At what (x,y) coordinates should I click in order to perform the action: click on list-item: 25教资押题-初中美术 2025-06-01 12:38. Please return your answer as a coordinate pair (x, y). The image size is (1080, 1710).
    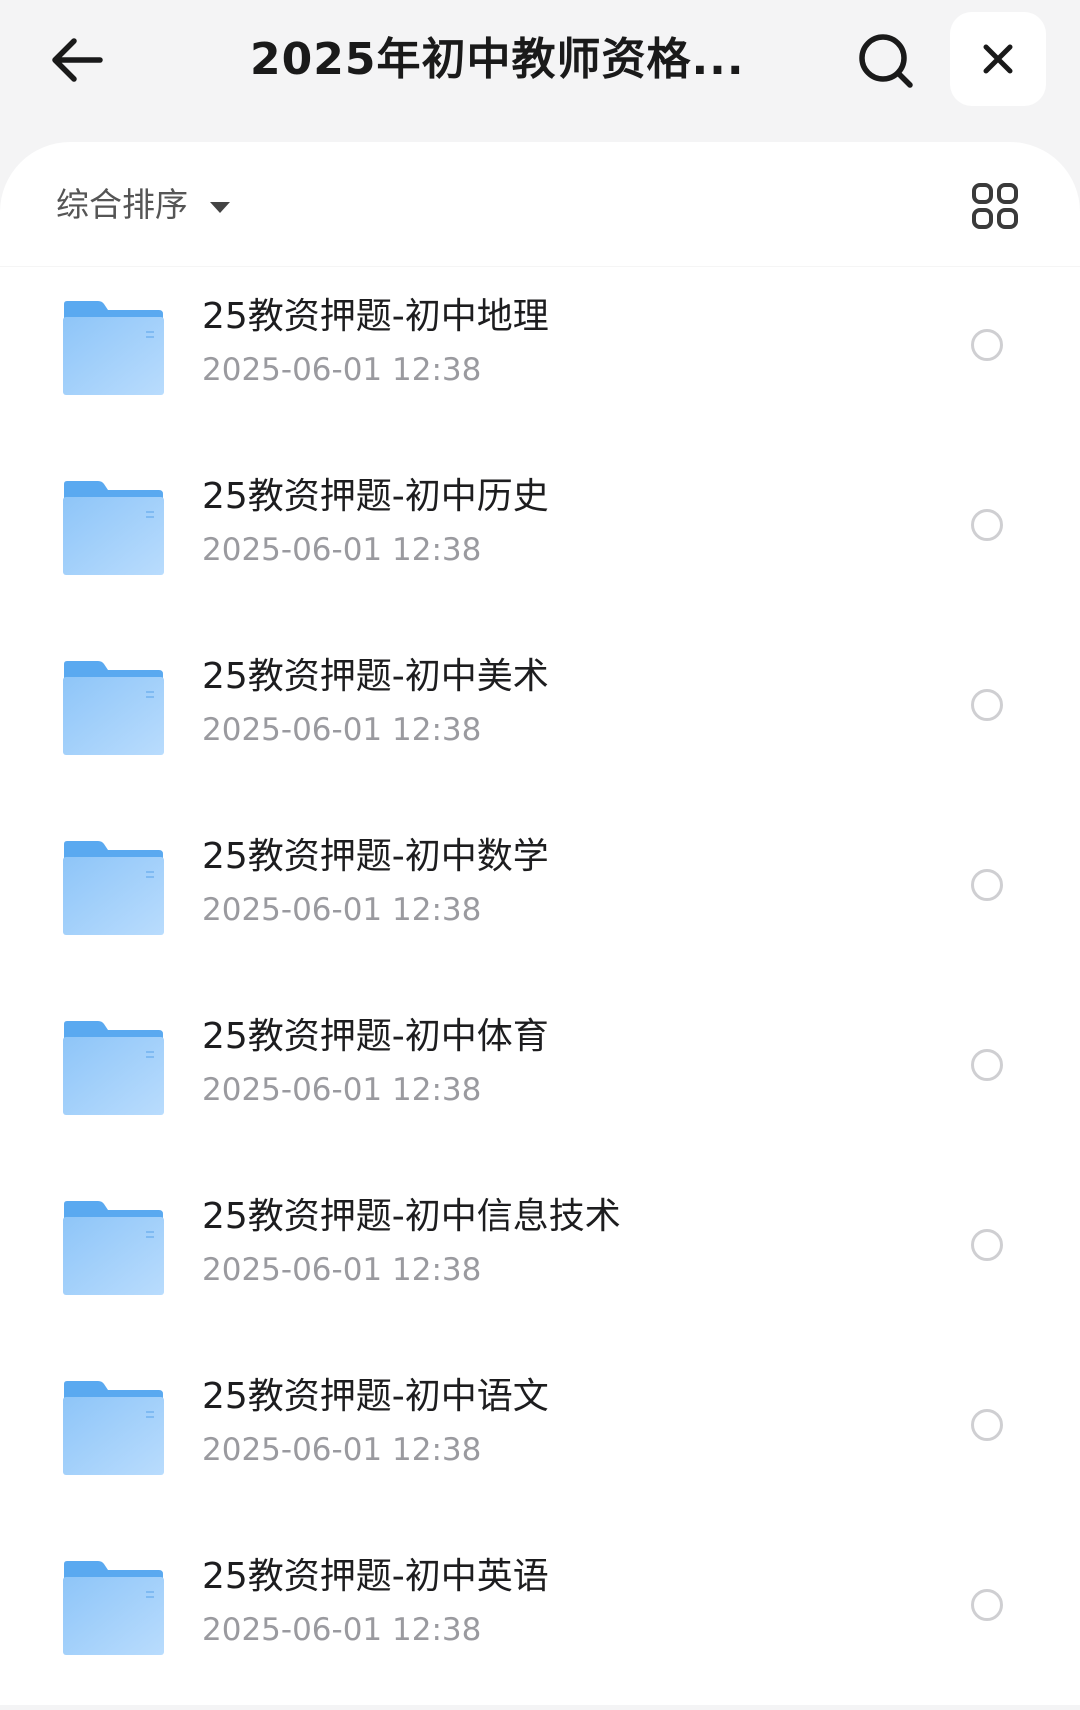
    Looking at the image, I should click on (540, 720).